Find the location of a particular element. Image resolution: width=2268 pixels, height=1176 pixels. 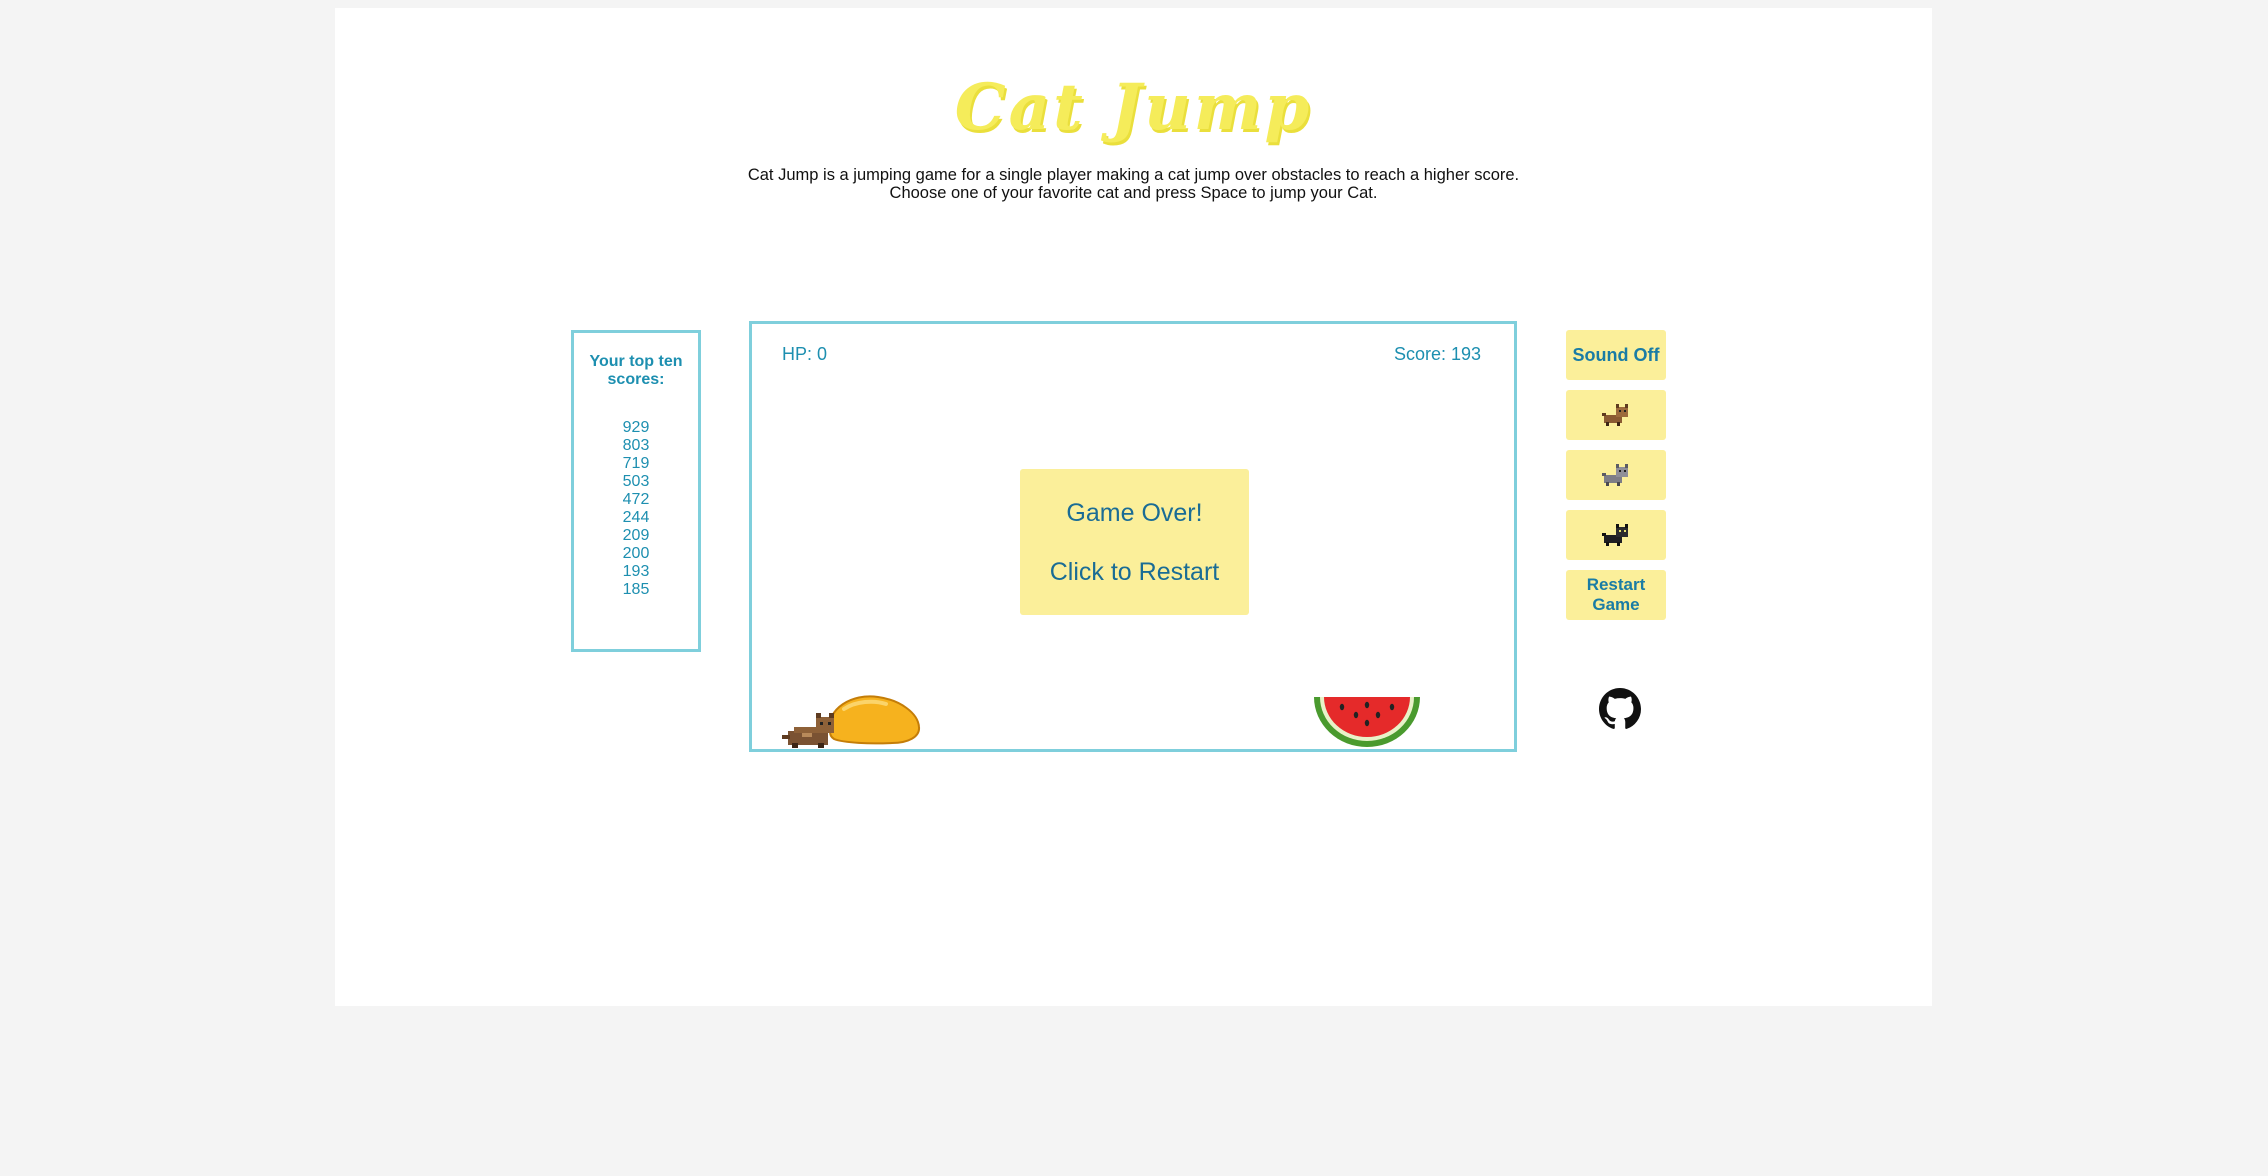

top-scores-title: Your top ten scores: is located at coordinates (636, 370).